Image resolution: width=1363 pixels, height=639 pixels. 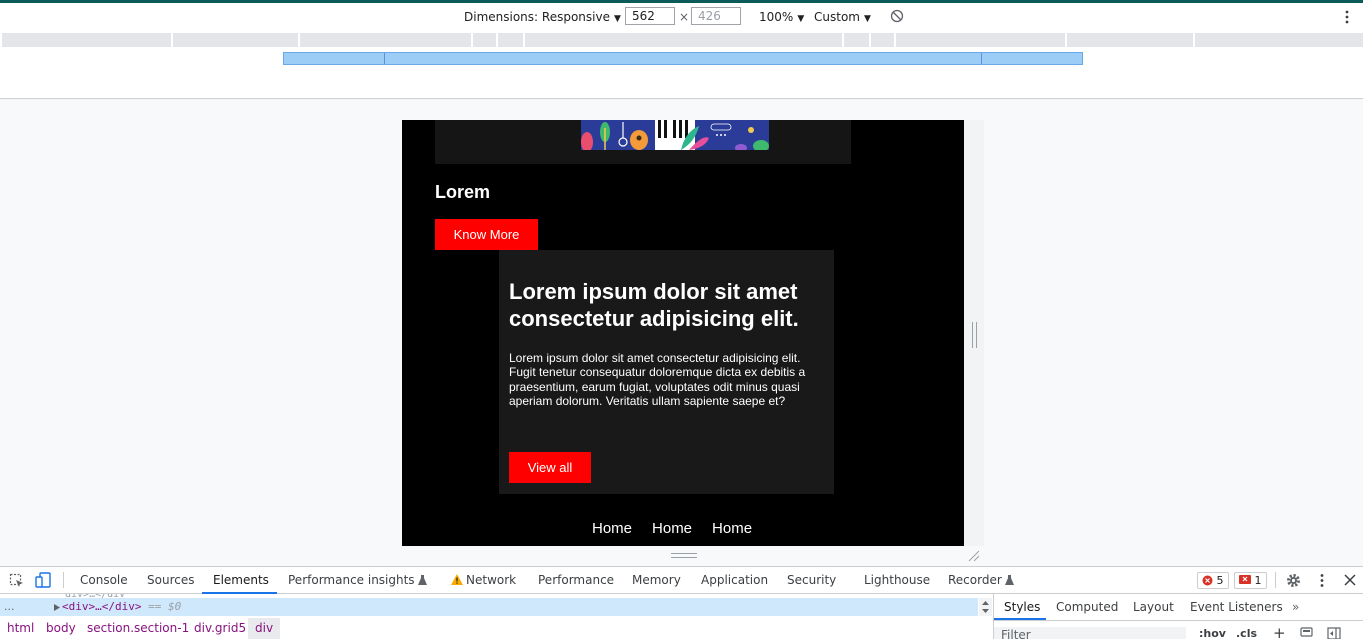 I want to click on styles-filter-input: Filter, so click(x=1090, y=633).